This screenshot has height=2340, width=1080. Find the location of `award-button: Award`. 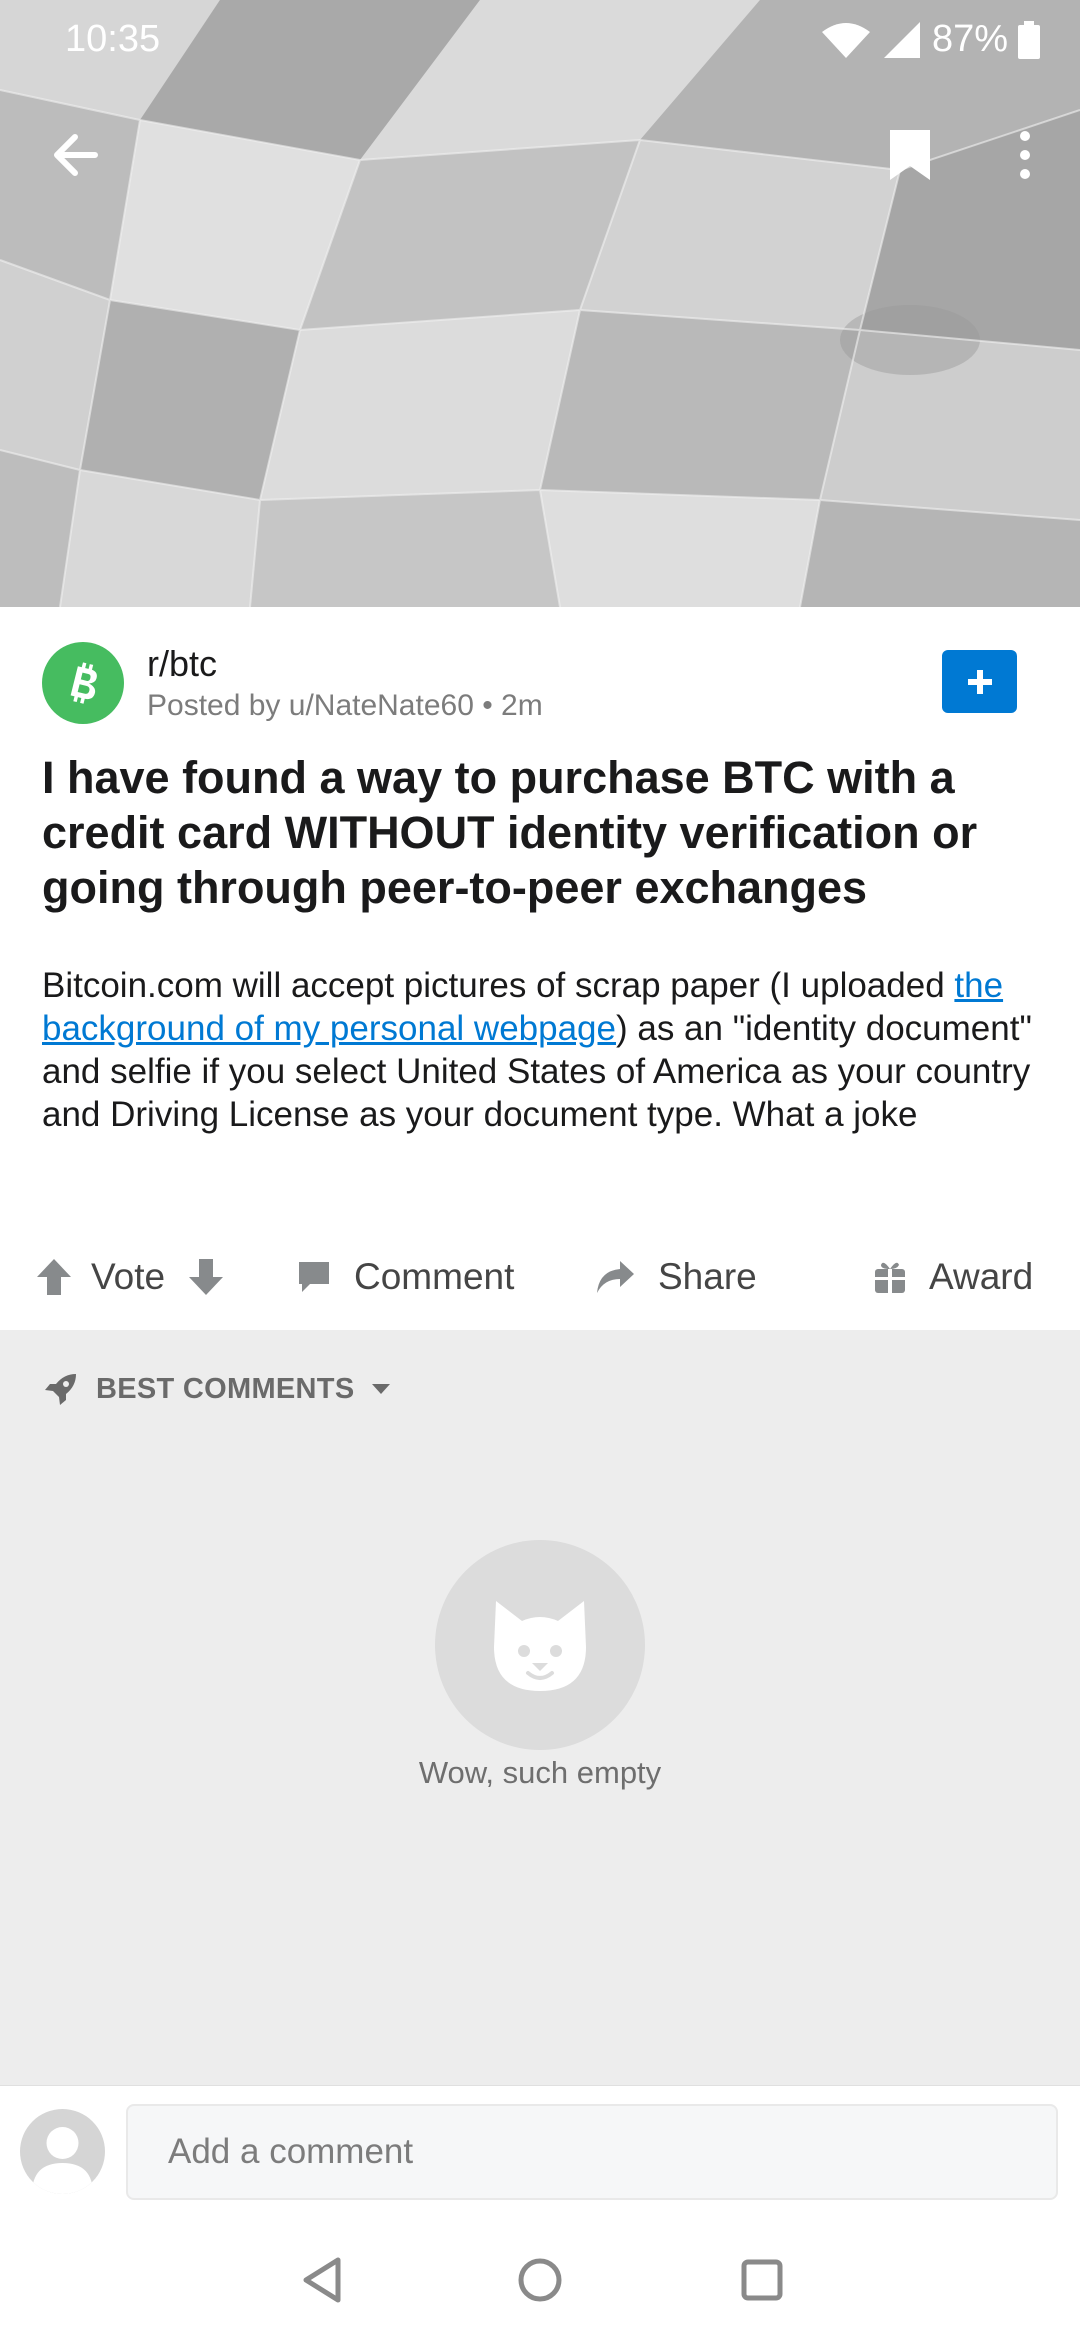

award-button: Award is located at coordinates (953, 1277).